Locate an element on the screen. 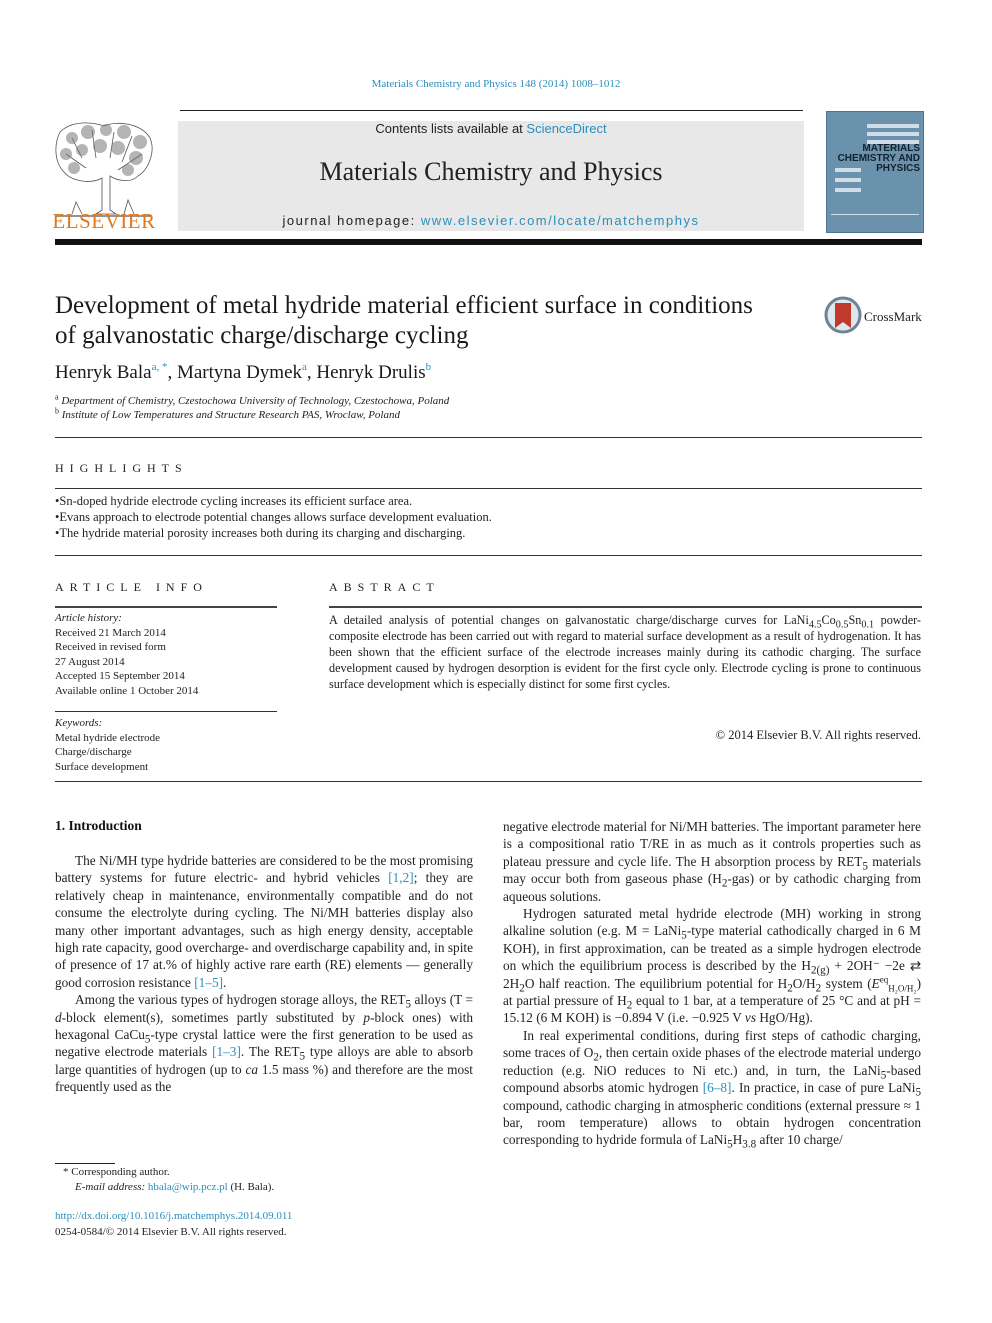 The height and width of the screenshot is (1323, 992). section-heading-introduction: 1. Introduction is located at coordinates (98, 825).